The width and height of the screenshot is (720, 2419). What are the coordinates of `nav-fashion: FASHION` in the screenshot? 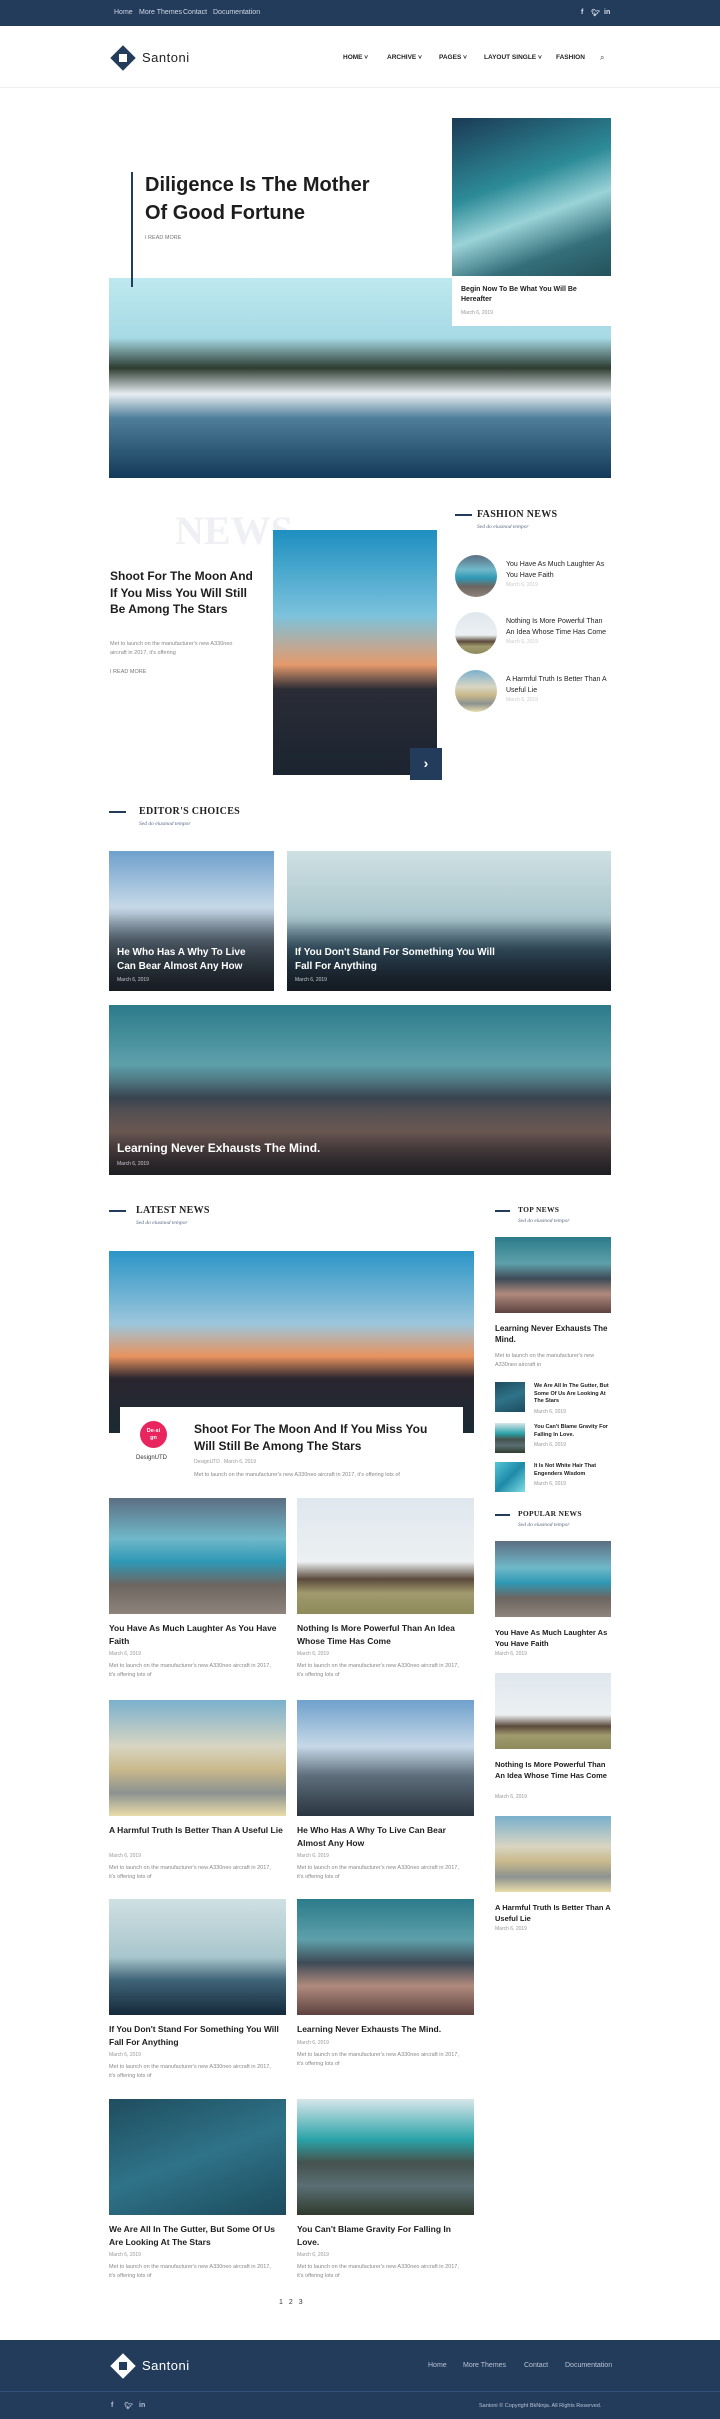 It's located at (570, 57).